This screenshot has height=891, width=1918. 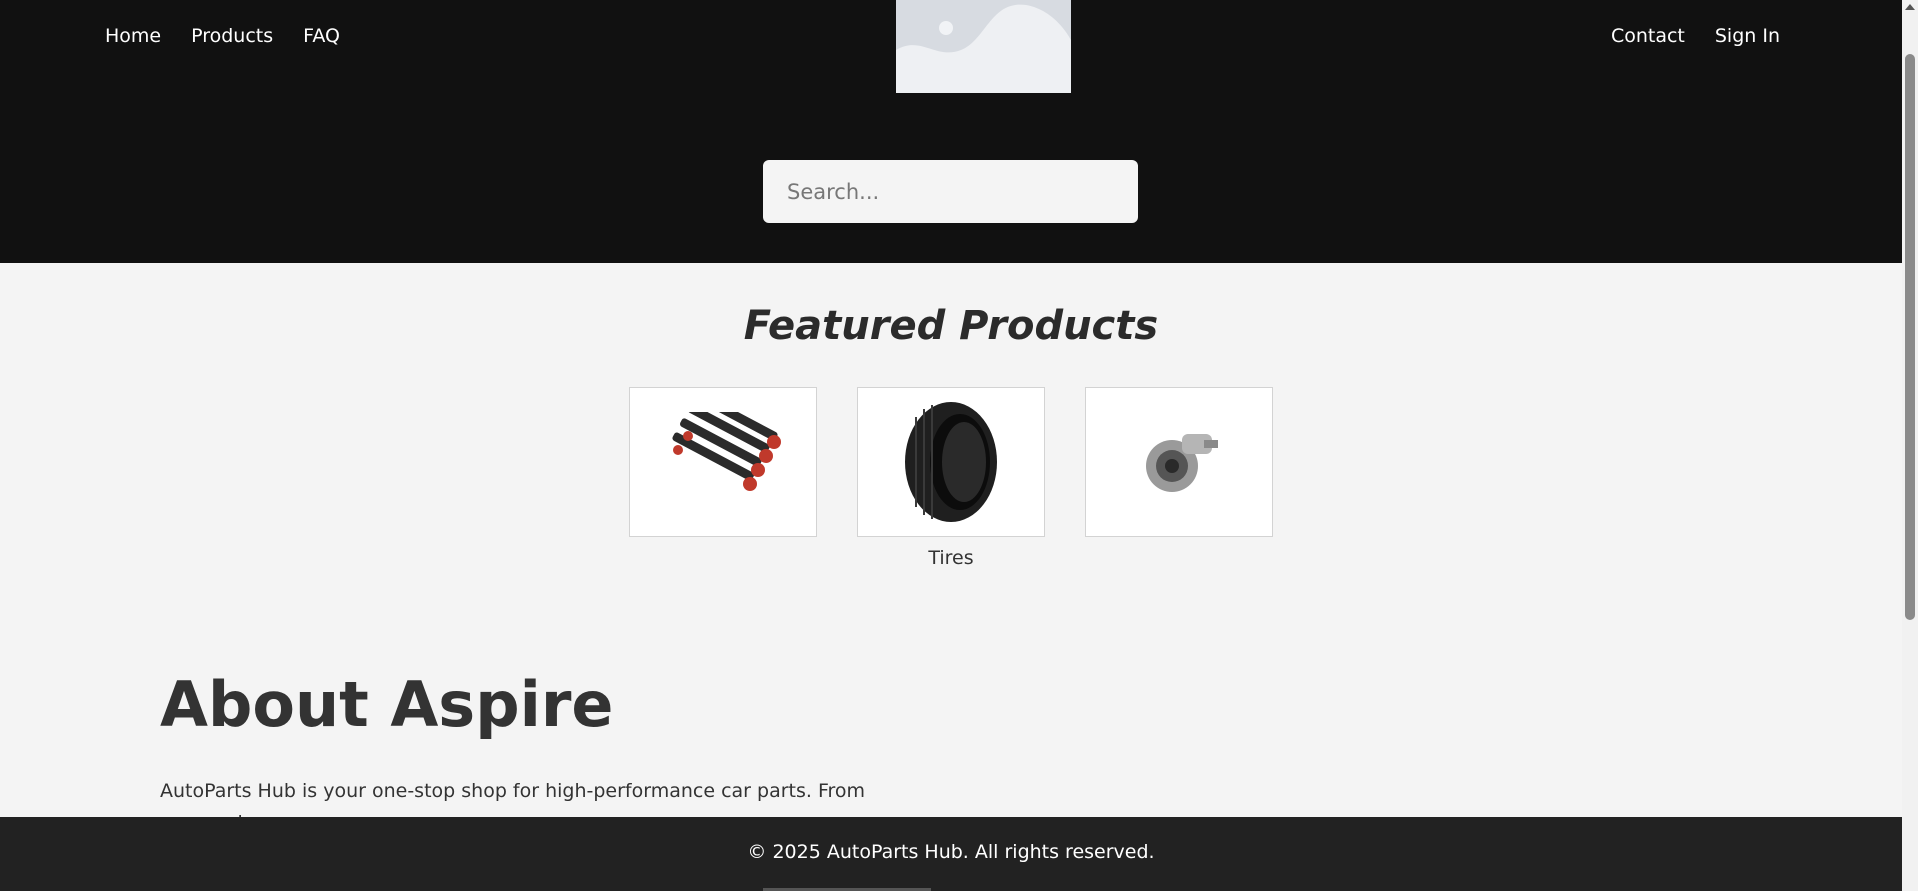 I want to click on scroll-up-arrow-icon, so click(x=1910, y=7).